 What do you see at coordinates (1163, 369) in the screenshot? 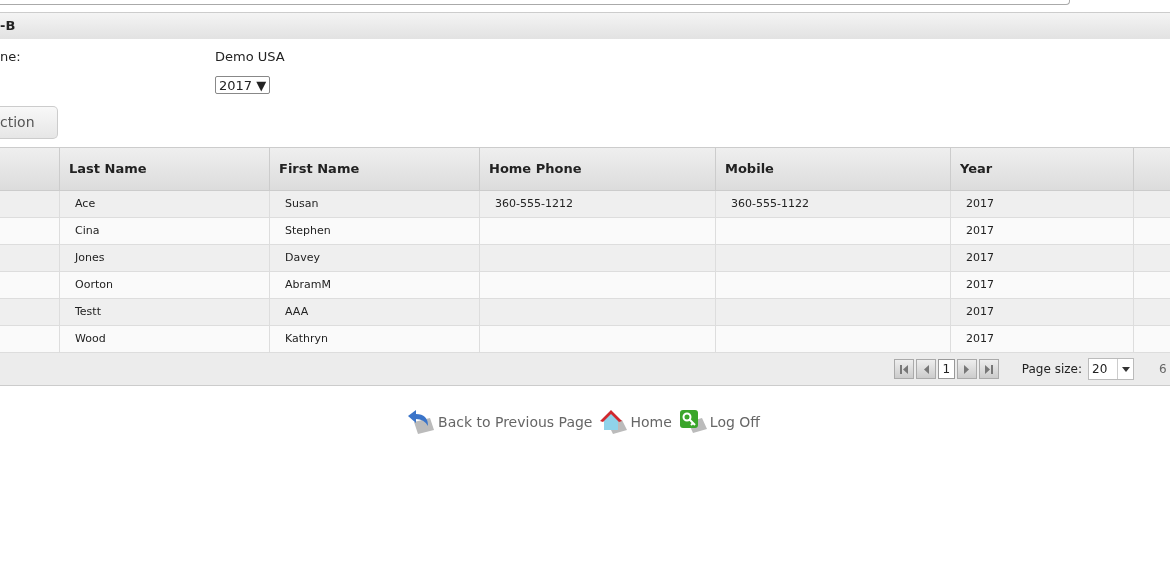
I see `item-count: 6` at bounding box center [1163, 369].